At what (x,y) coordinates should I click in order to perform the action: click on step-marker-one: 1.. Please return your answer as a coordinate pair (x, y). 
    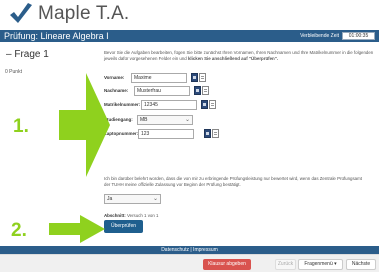
    Looking at the image, I should click on (21, 126).